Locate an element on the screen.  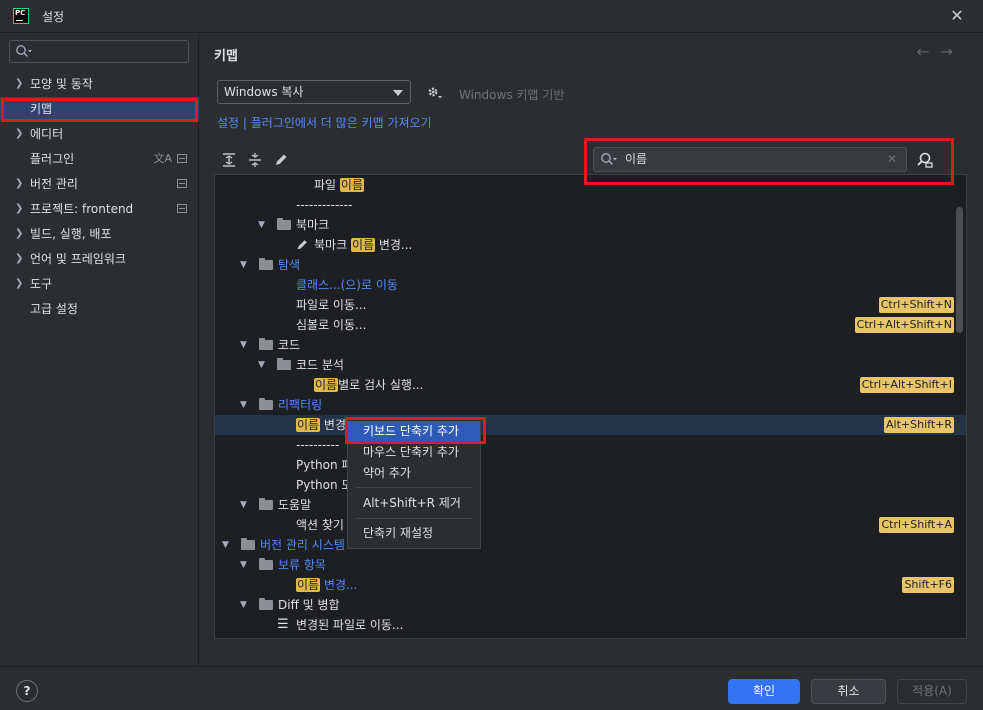
search-icon is located at coordinates (24, 51).